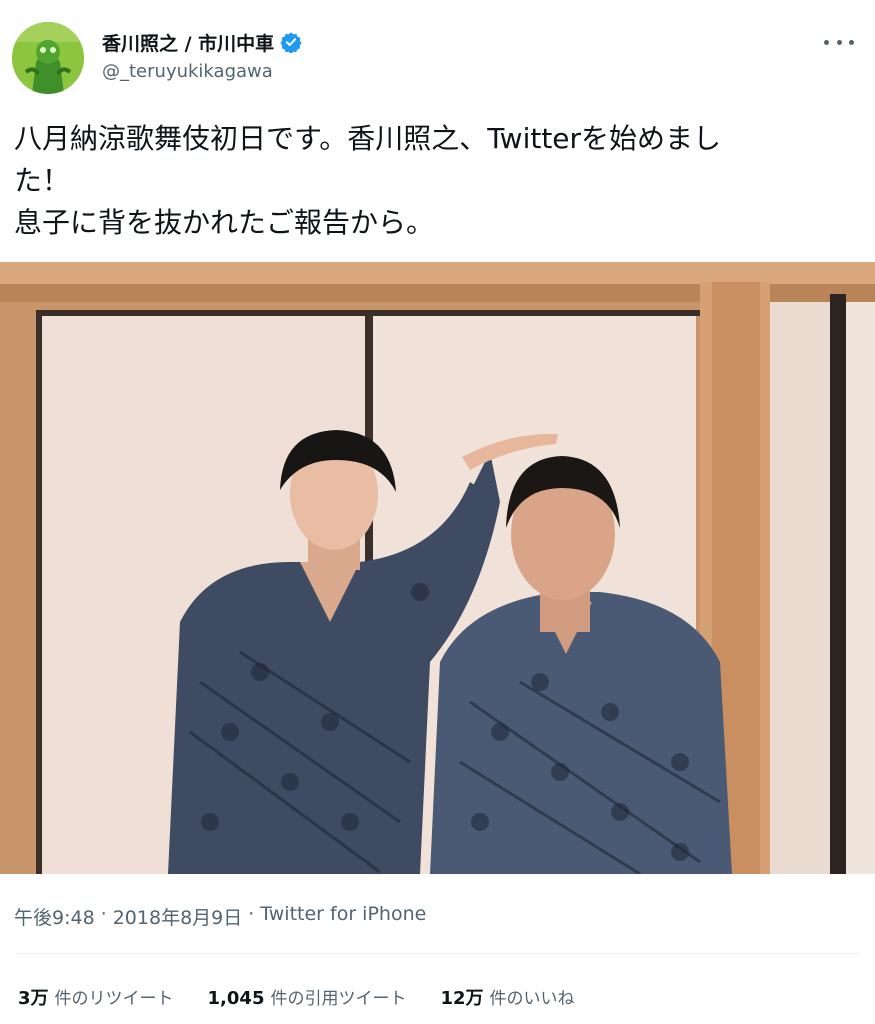 The image size is (875, 1024). Describe the element at coordinates (437, 50) in the screenshot. I see `tweet-header: 香川照之 / 市川中車 @_teruyukikagawa` at that location.